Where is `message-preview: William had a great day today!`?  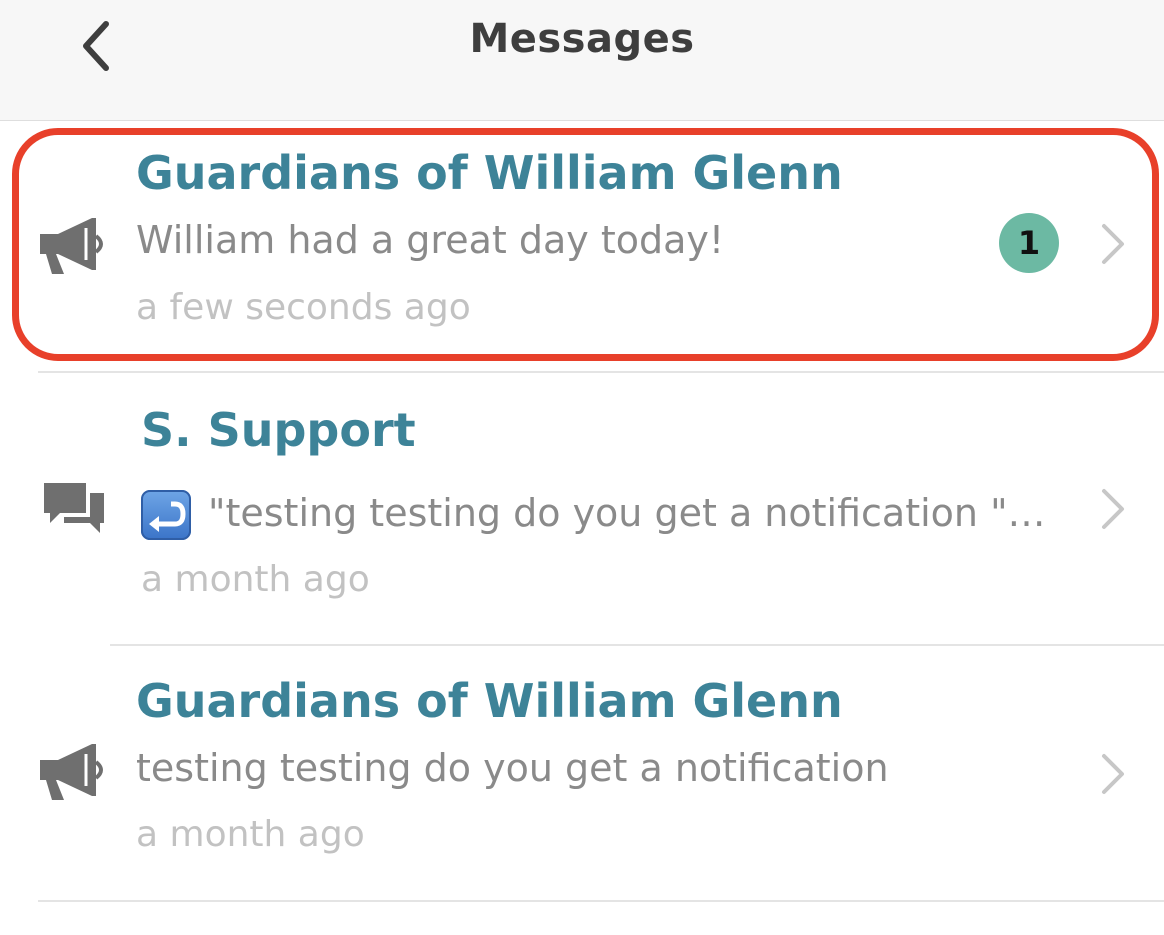
message-preview: William had a great day today! is located at coordinates (430, 240).